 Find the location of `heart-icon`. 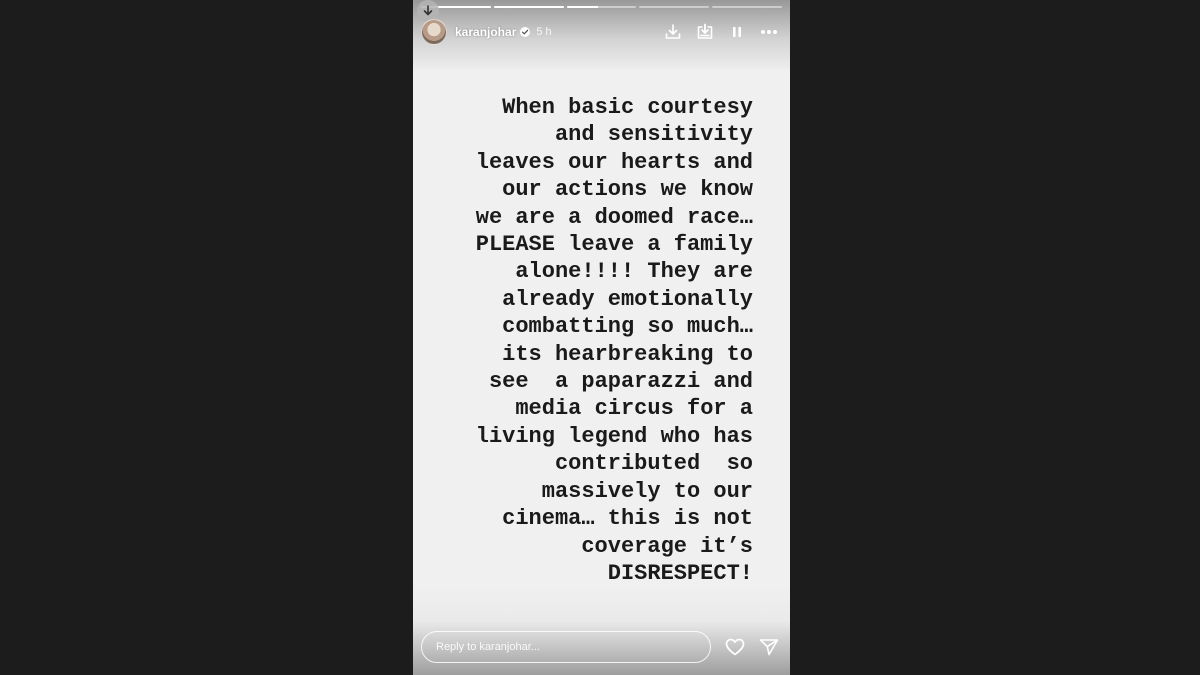

heart-icon is located at coordinates (735, 647).